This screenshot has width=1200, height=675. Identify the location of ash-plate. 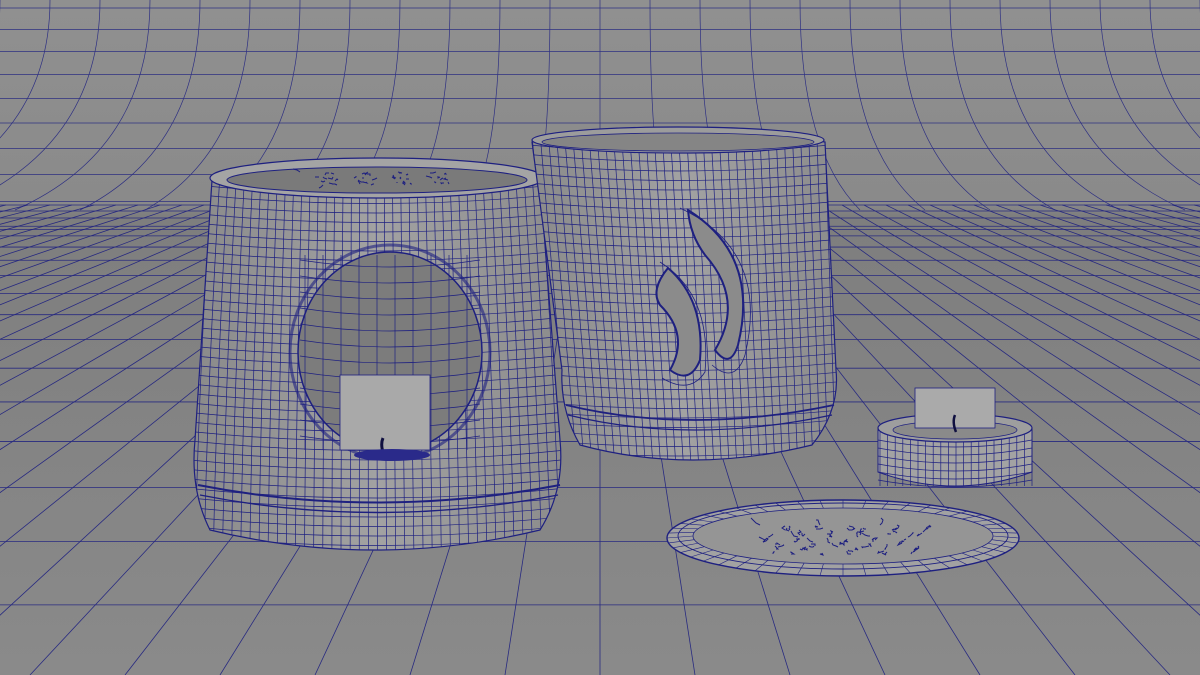
(843, 538).